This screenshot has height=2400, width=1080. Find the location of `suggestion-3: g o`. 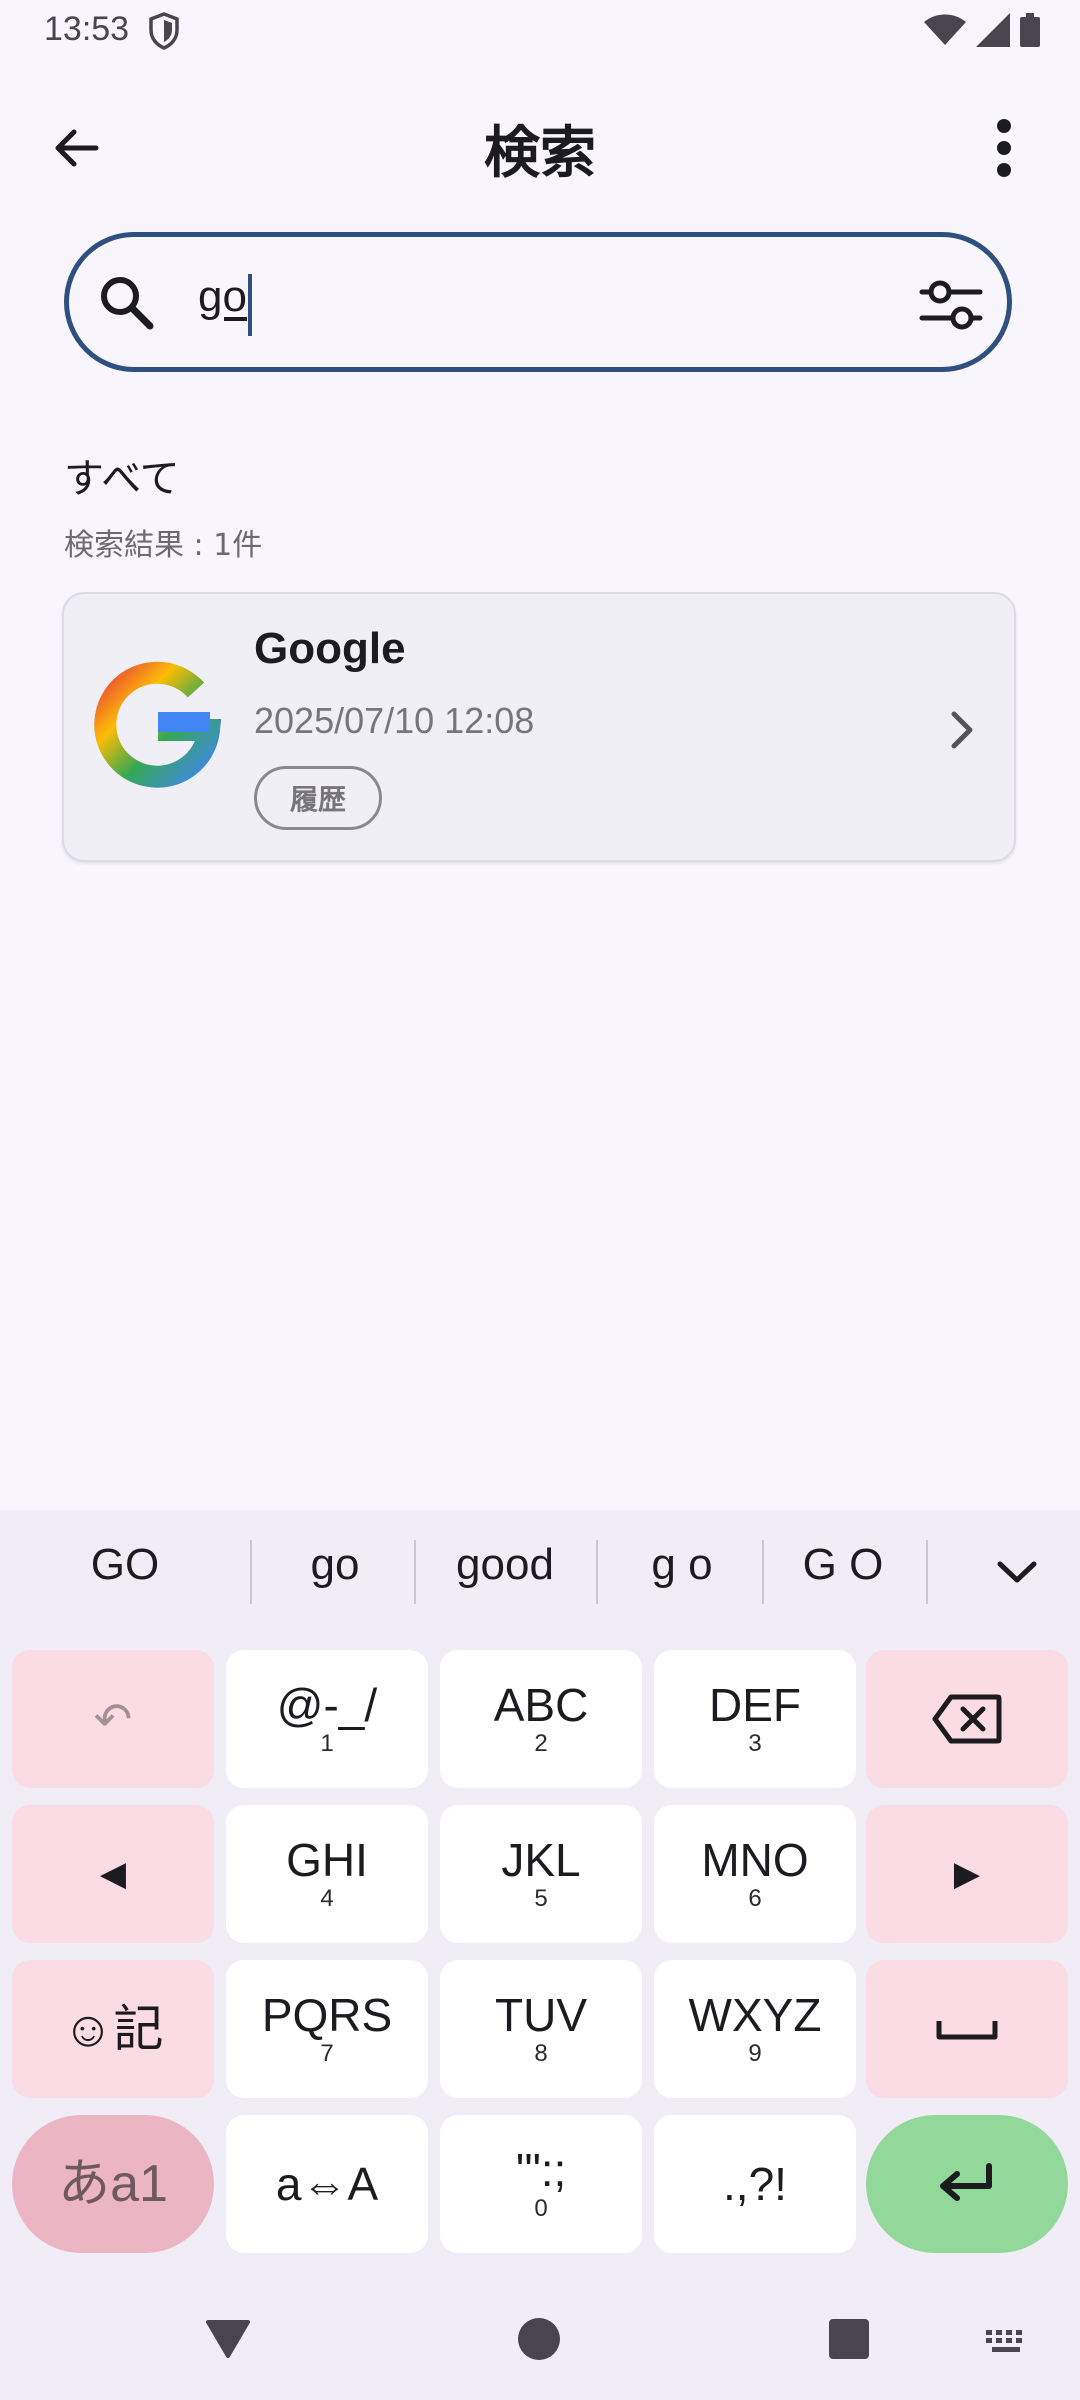

suggestion-3: g o is located at coordinates (682, 1565).